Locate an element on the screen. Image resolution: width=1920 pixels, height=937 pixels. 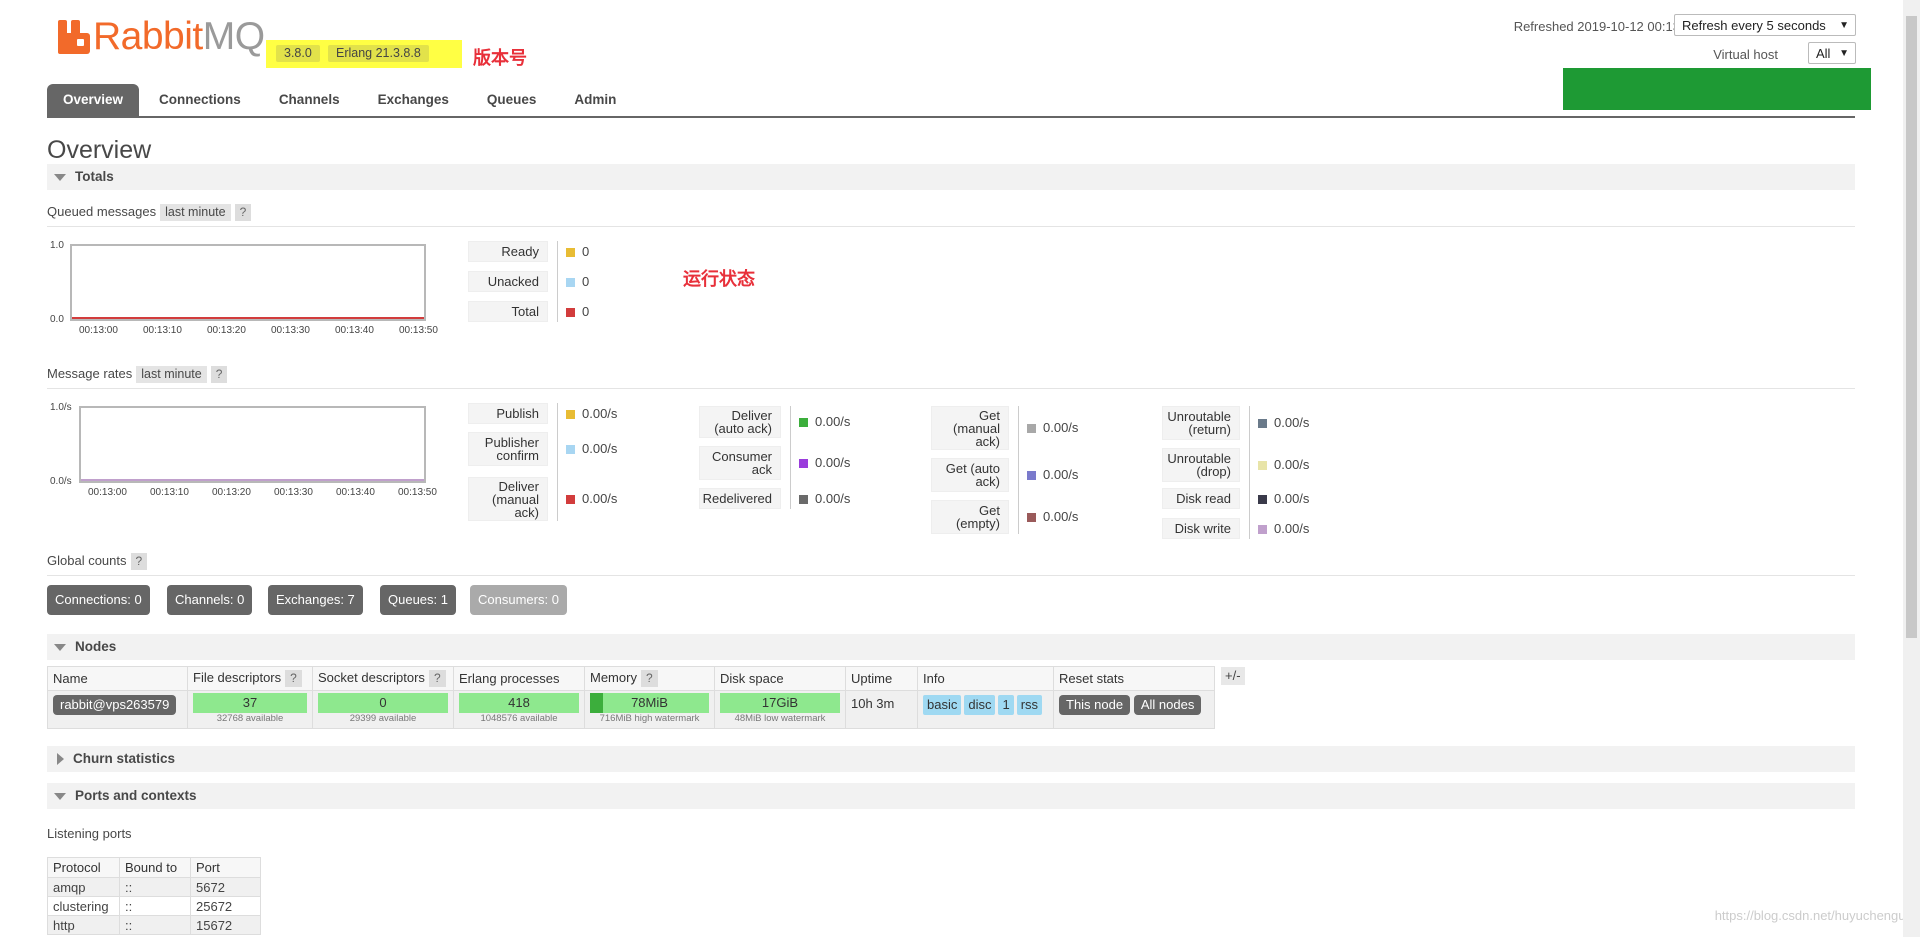
consumers-count-button: Consumers: 0 is located at coordinates (518, 600).